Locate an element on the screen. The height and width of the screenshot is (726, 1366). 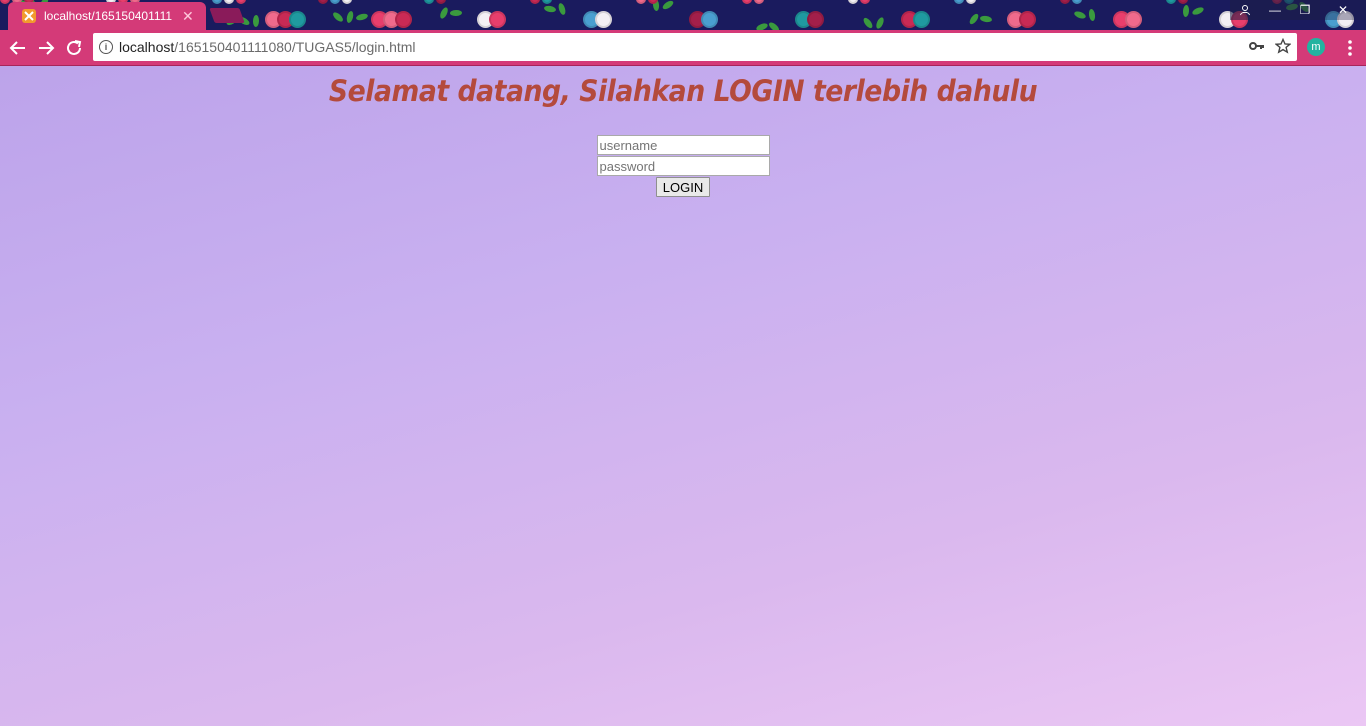
reload-icon is located at coordinates (74, 47).